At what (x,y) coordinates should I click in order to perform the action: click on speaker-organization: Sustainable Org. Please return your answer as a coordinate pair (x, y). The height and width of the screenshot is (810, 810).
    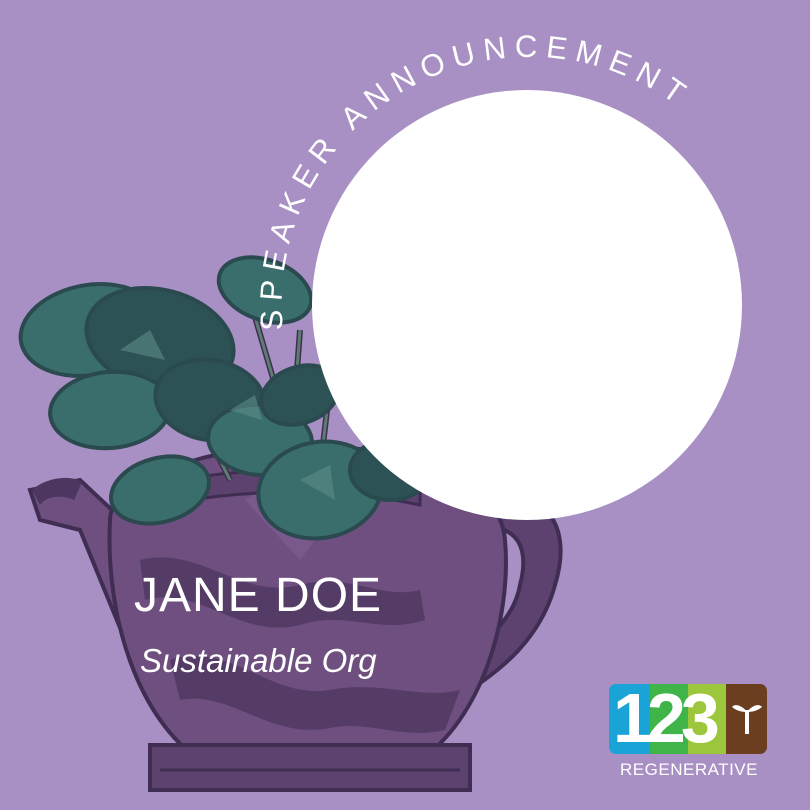
    Looking at the image, I should click on (258, 660).